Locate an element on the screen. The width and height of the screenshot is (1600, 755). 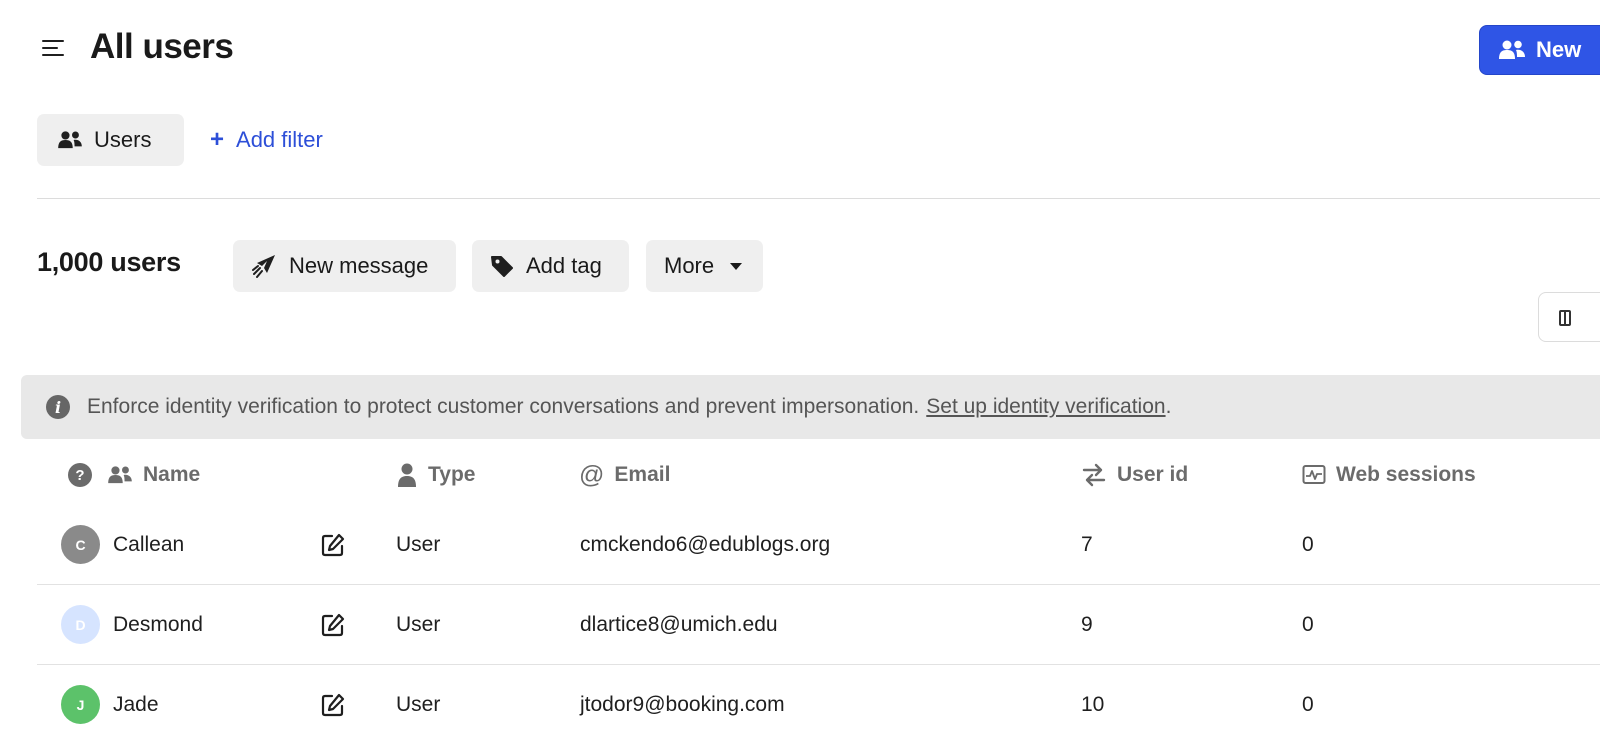
column-header-name: Name is located at coordinates (153, 475).